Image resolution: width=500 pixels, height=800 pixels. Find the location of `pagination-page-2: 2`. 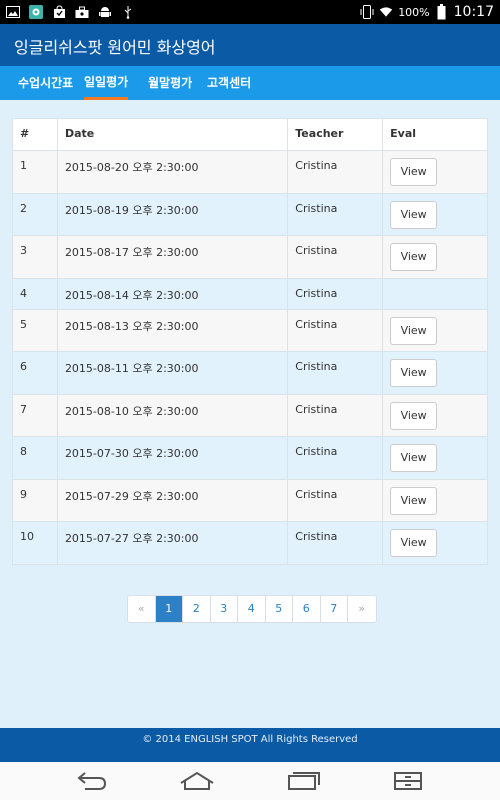

pagination-page-2: 2 is located at coordinates (197, 609).